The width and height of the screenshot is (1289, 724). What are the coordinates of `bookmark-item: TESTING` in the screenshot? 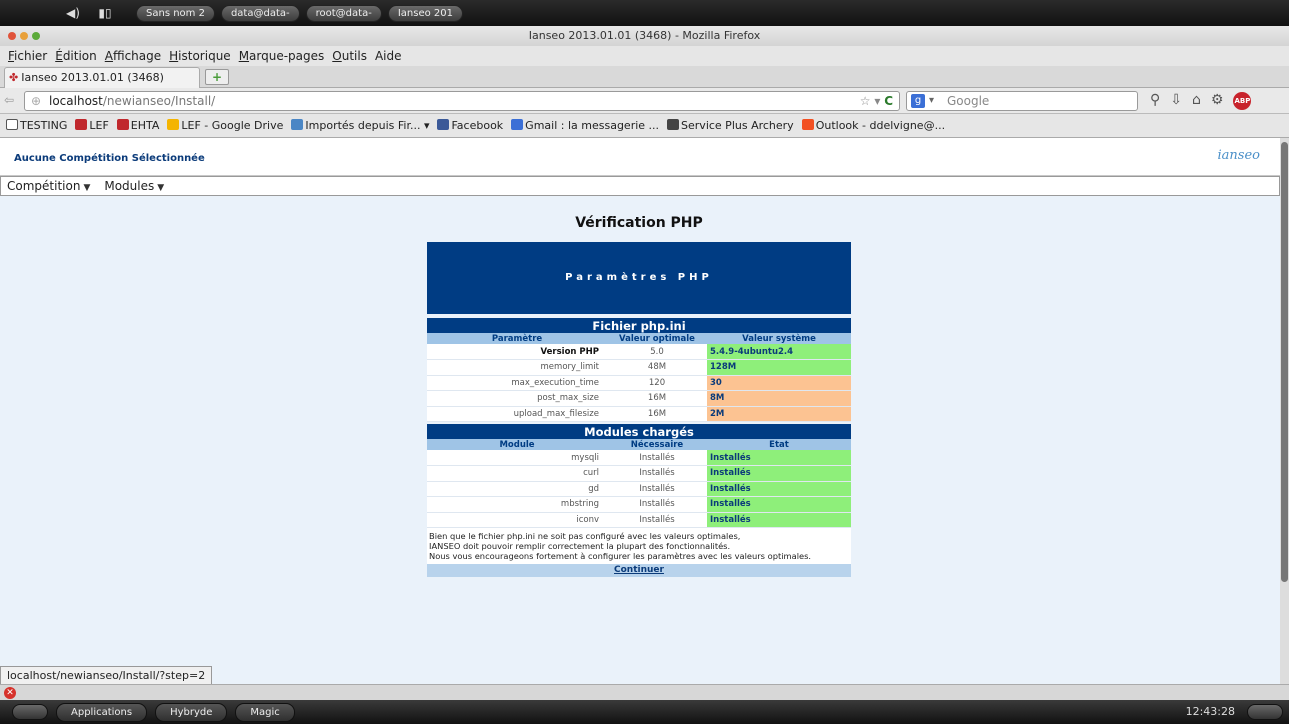 It's located at (36, 125).